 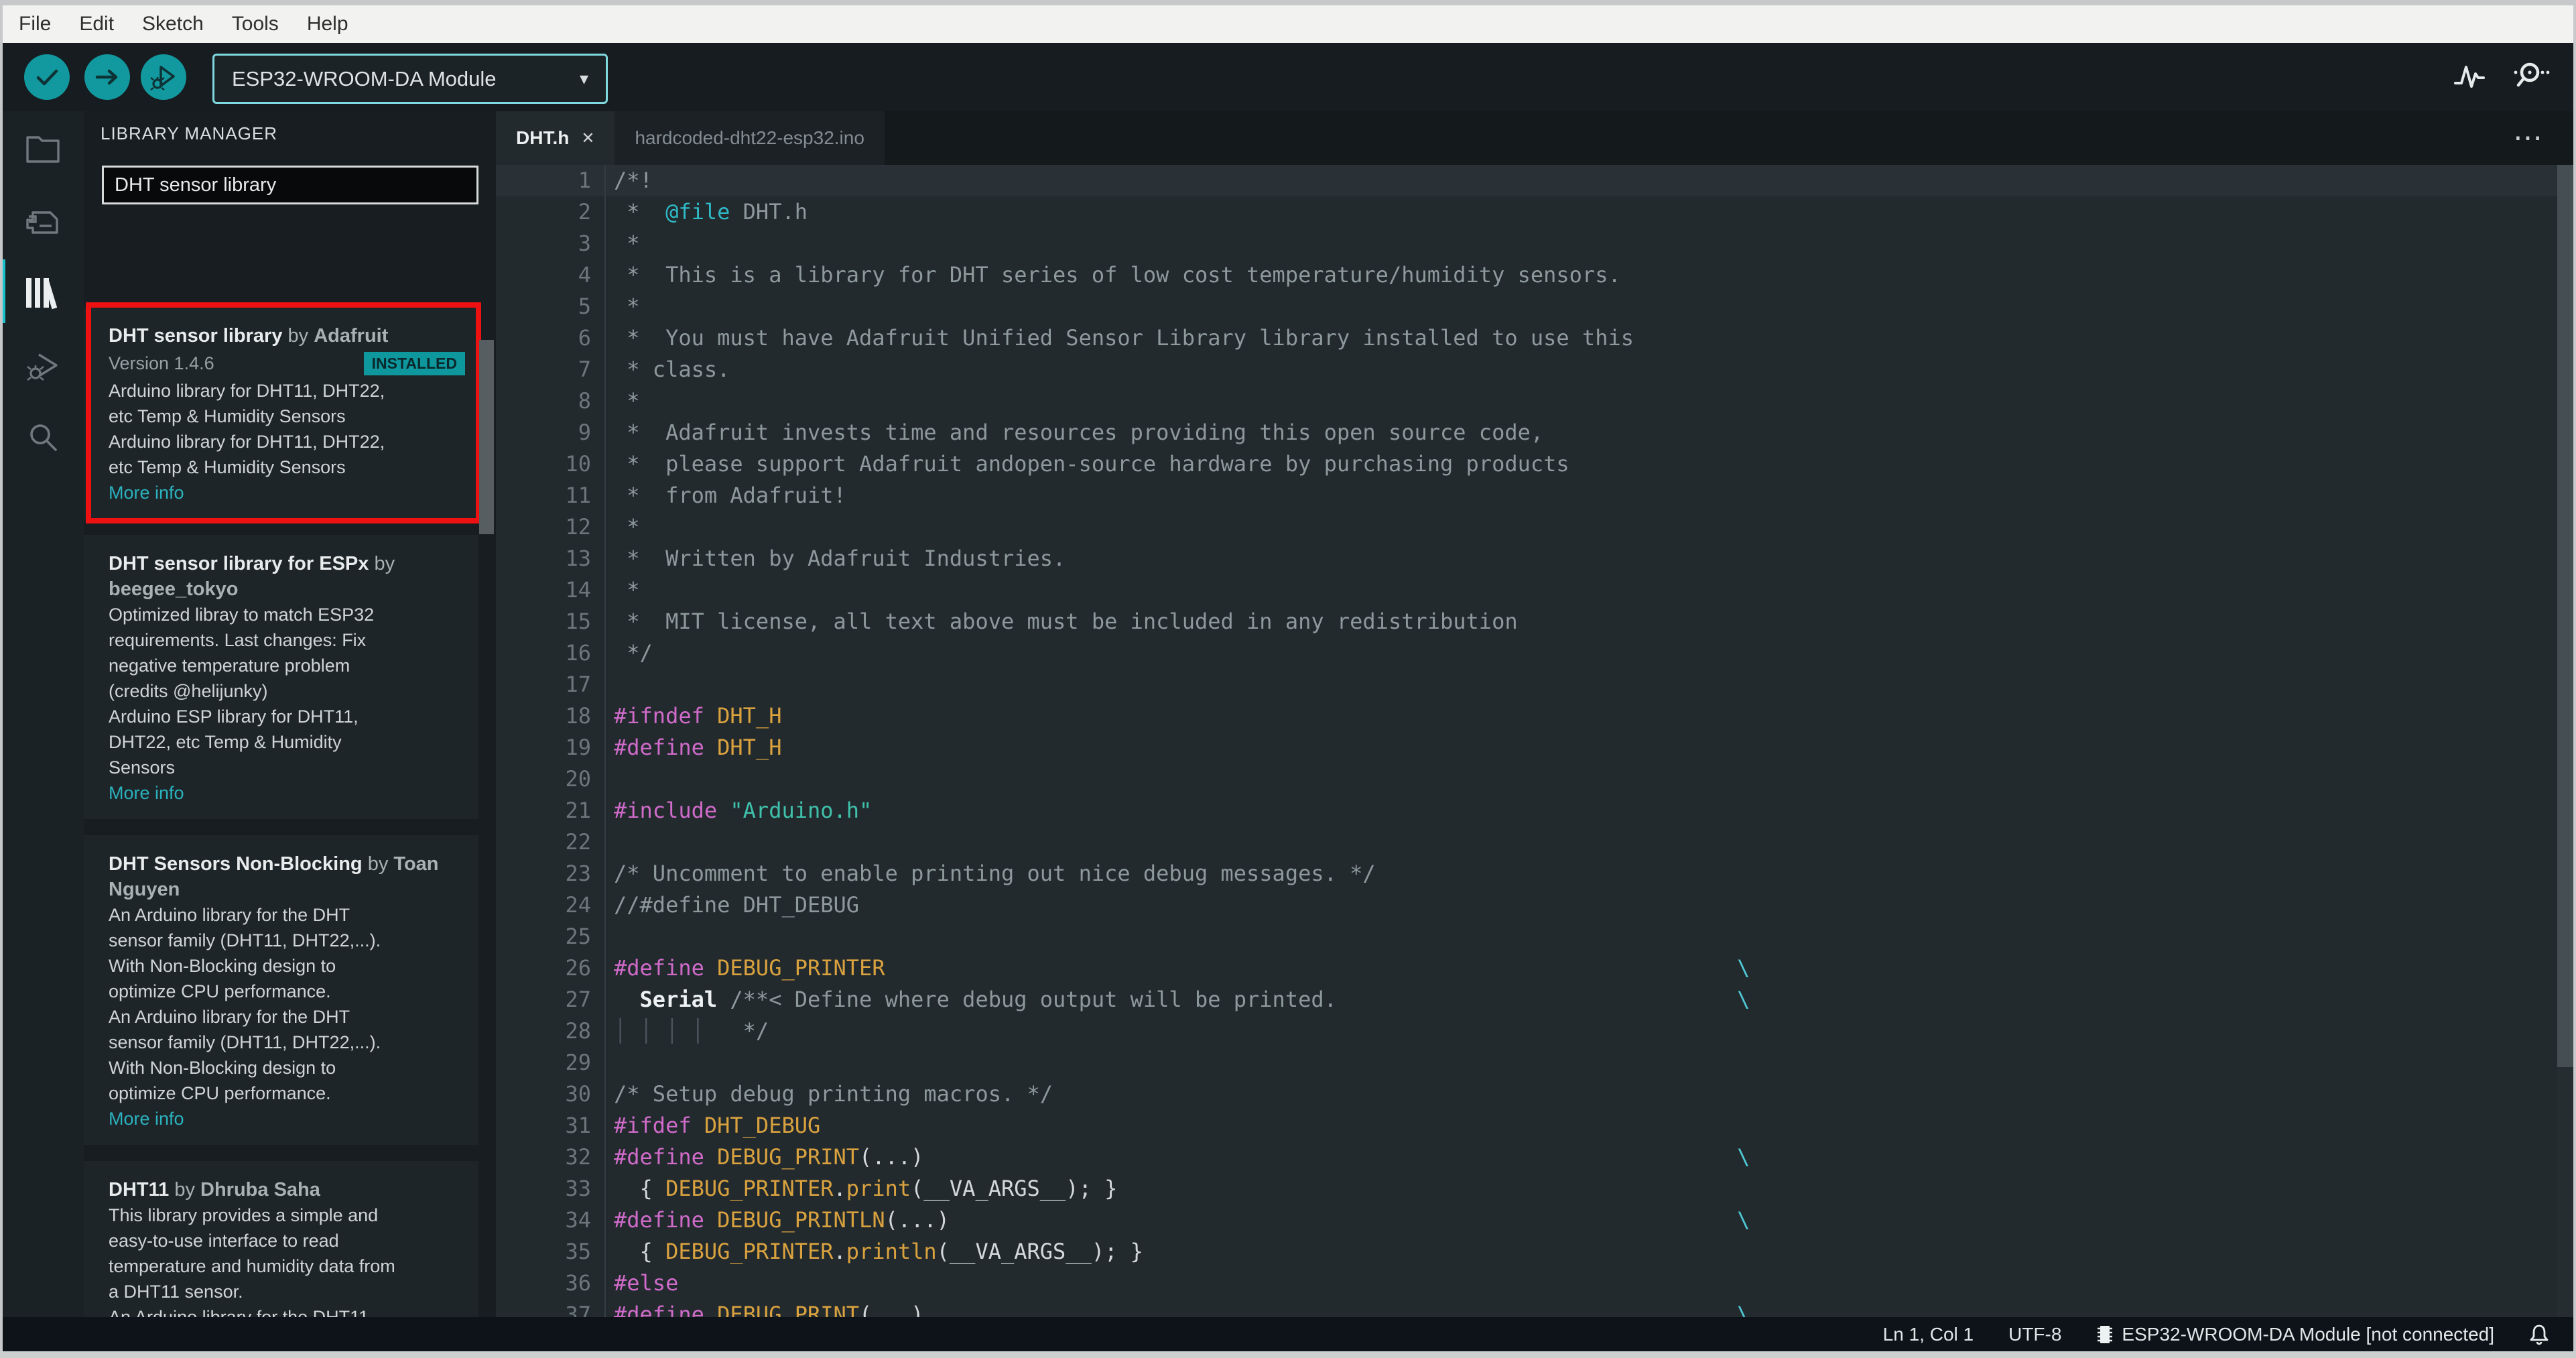 What do you see at coordinates (578, 1157) in the screenshot?
I see `line-number: 32` at bounding box center [578, 1157].